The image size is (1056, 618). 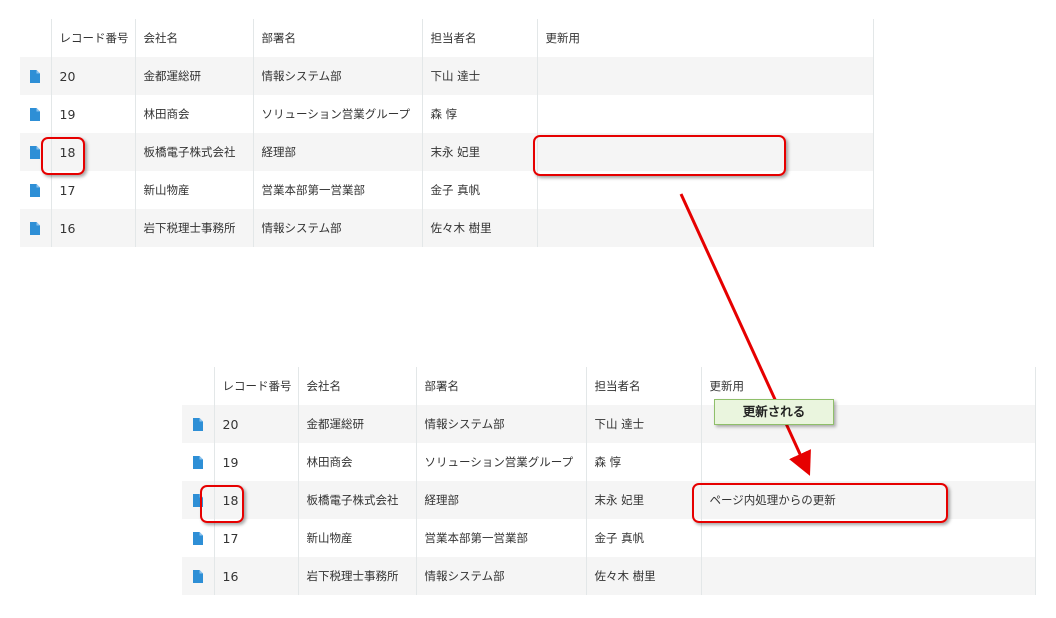 I want to click on red-arrow, so click(x=745, y=334).